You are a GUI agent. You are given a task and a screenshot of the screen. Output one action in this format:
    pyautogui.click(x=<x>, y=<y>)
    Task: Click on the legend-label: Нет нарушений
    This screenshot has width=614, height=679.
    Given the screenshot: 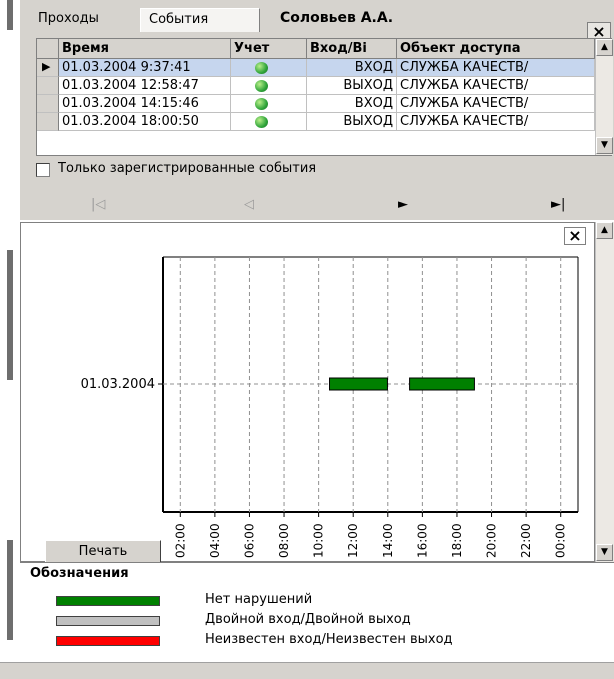 What is the action you would take?
    pyautogui.click(x=259, y=599)
    